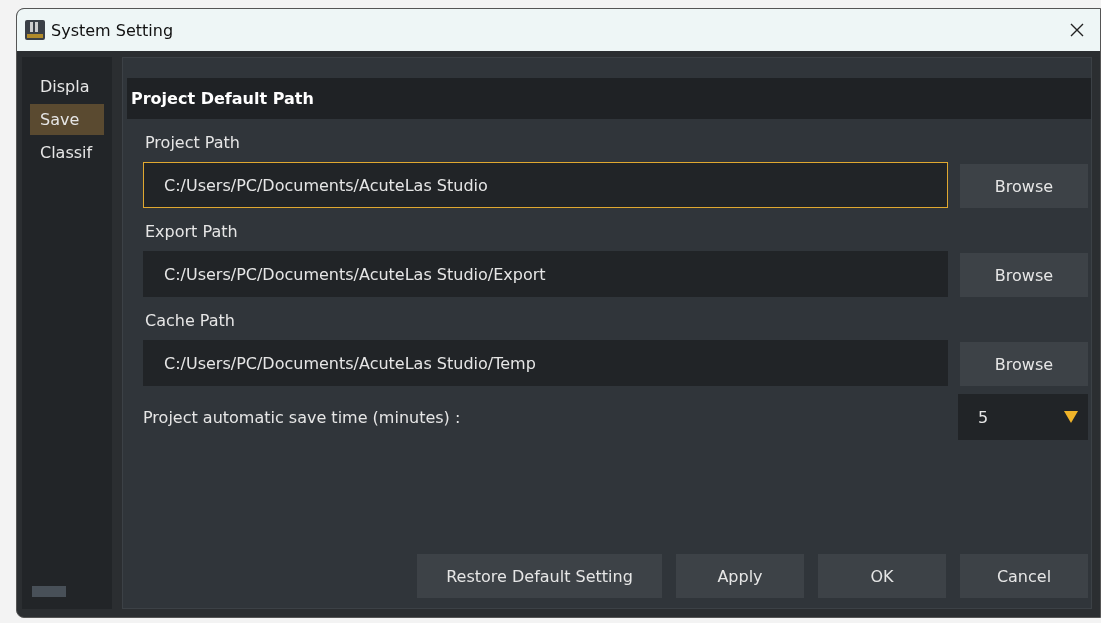 The image size is (1101, 623). What do you see at coordinates (49, 591) in the screenshot?
I see `scrollbar-thumb` at bounding box center [49, 591].